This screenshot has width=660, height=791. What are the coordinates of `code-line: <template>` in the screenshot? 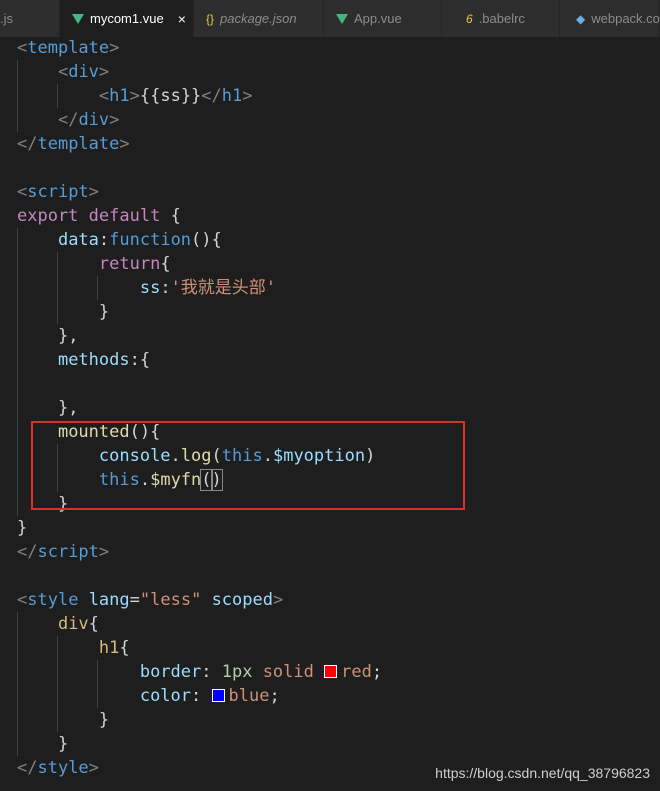 It's located at (68, 48).